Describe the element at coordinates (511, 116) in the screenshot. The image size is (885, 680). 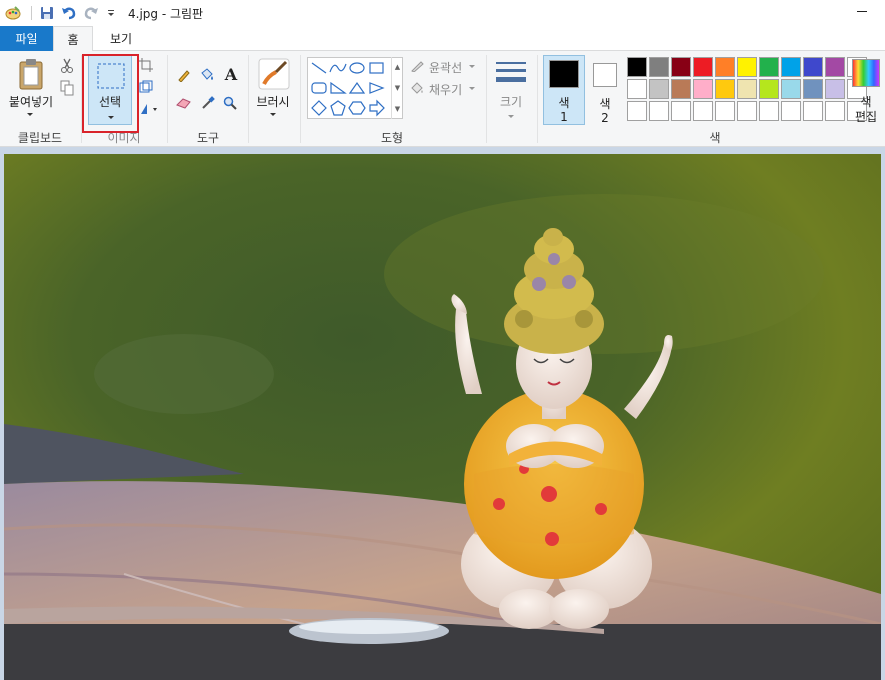
I see `size-dropdown-icon` at that location.